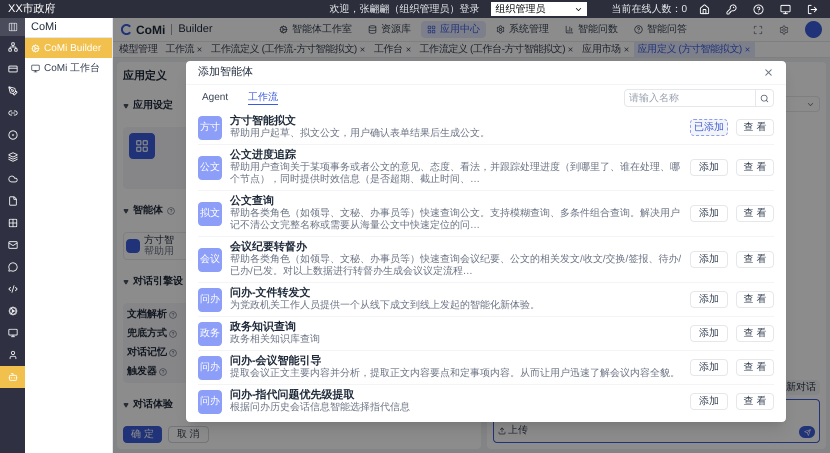 The image size is (830, 453). I want to click on workflow-title: 方寸智能拟文, so click(263, 121).